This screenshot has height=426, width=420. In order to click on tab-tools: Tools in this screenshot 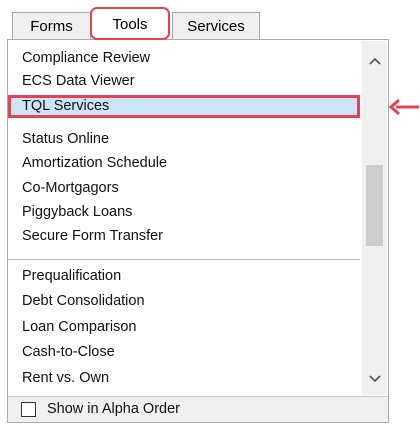, I will do `click(130, 23)`.